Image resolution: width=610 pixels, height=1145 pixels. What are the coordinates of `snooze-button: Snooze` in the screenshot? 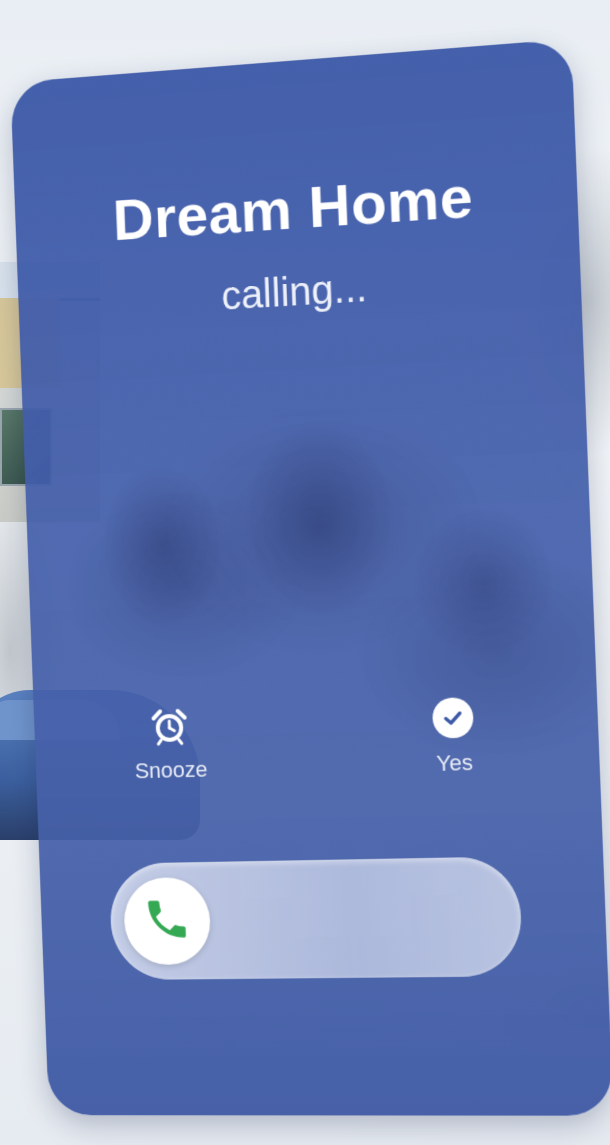 It's located at (170, 744).